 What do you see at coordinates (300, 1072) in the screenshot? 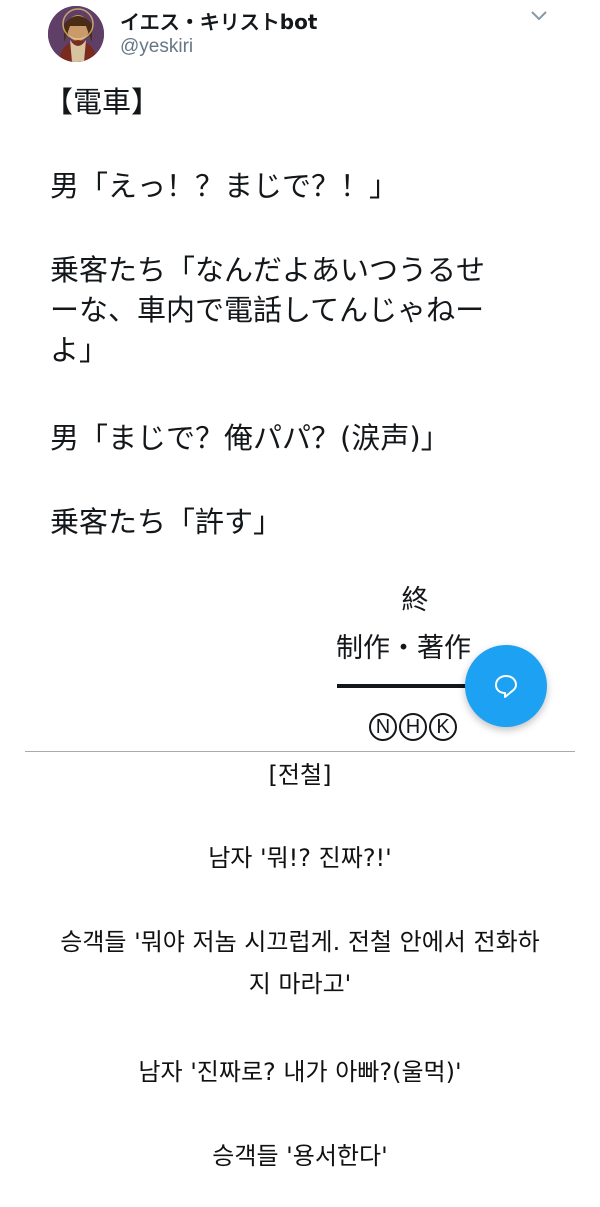
I see `kr-line-3: 남자 '진짜로? 내가 아빠?(울먹)'` at bounding box center [300, 1072].